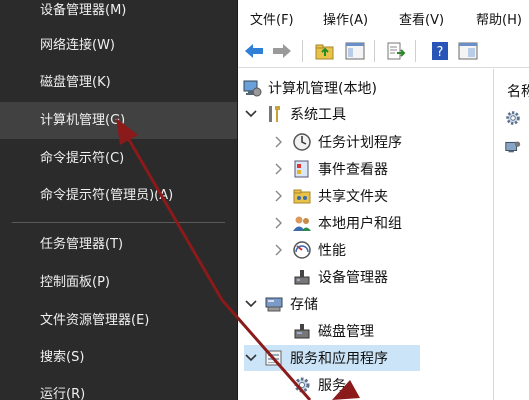 The width and height of the screenshot is (529, 400). I want to click on event-viewer-icon, so click(302, 169).